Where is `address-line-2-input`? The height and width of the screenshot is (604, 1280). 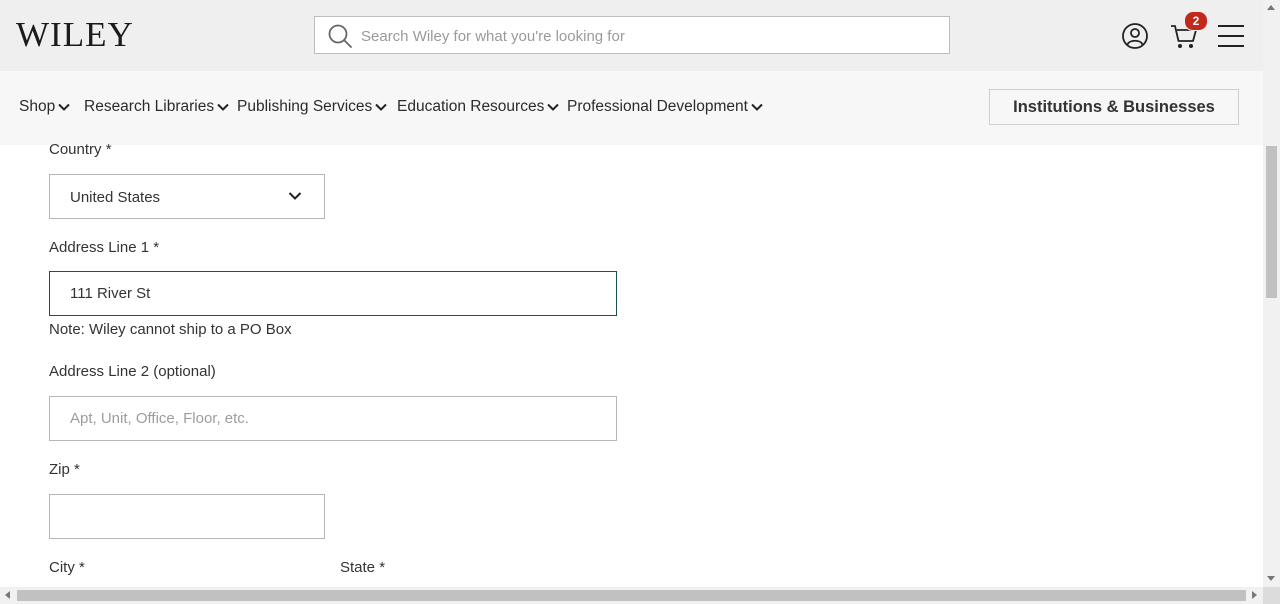 address-line-2-input is located at coordinates (333, 418).